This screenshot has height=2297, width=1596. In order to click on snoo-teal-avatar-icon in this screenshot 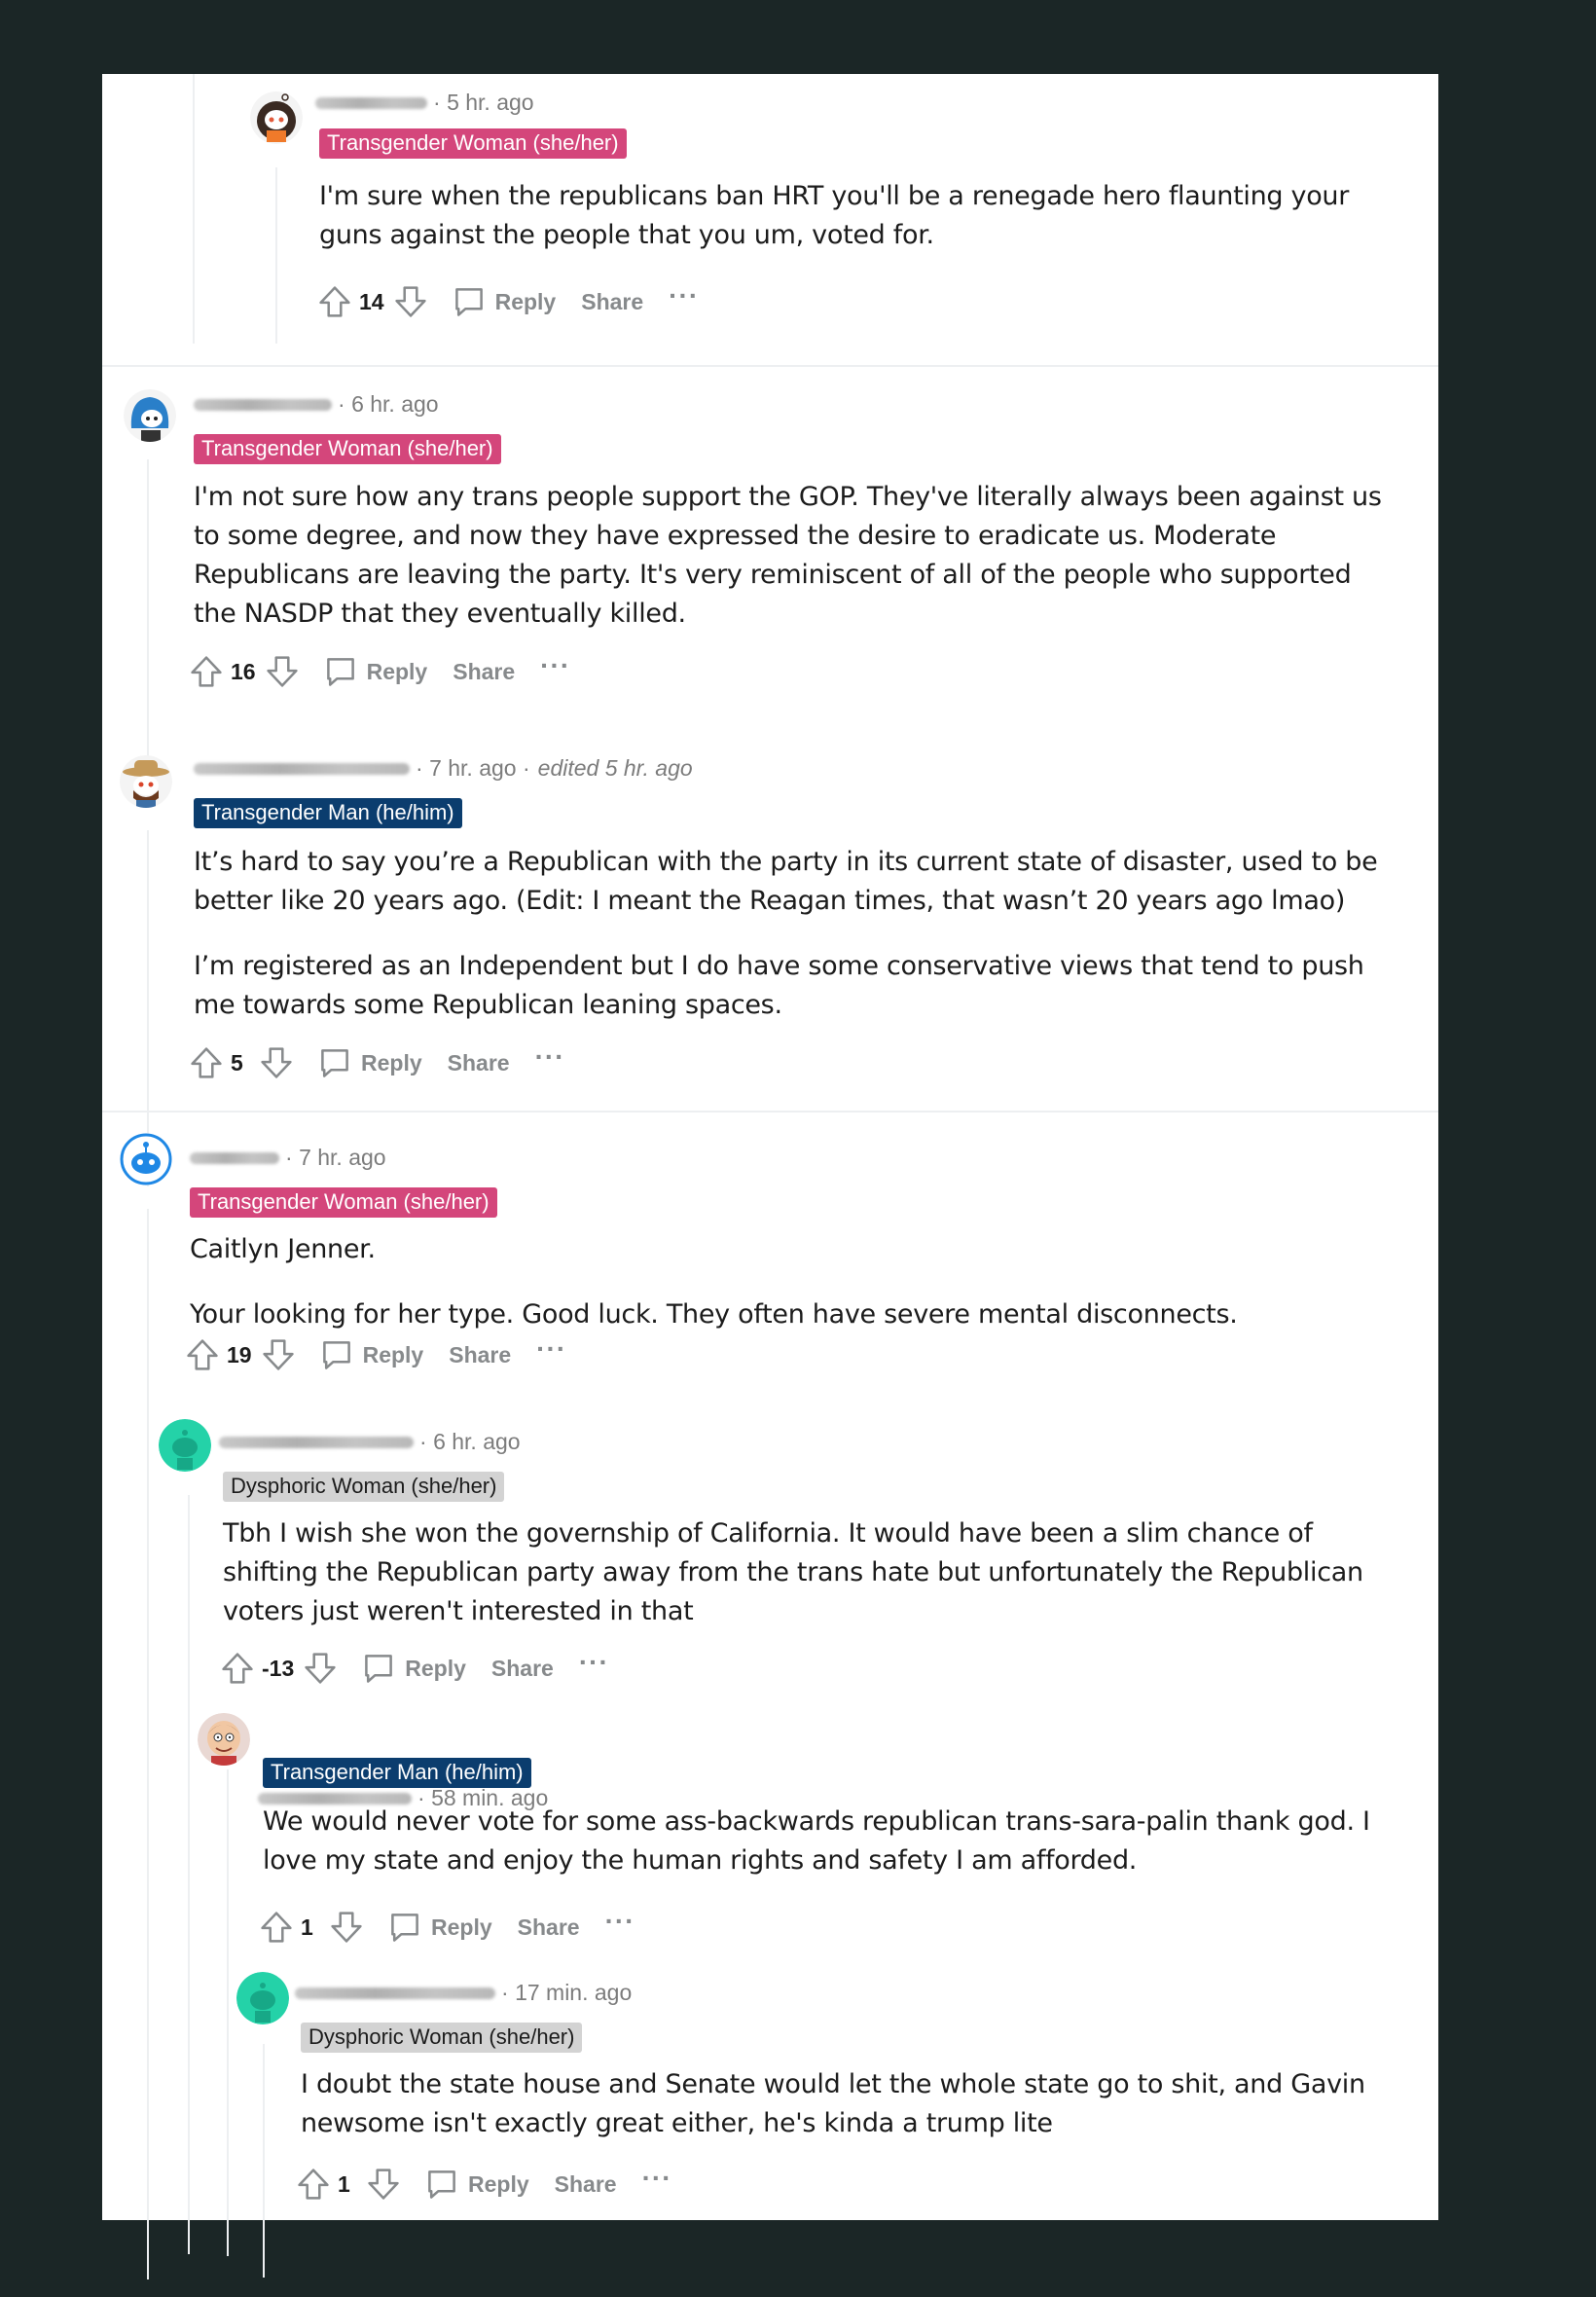, I will do `click(185, 1445)`.